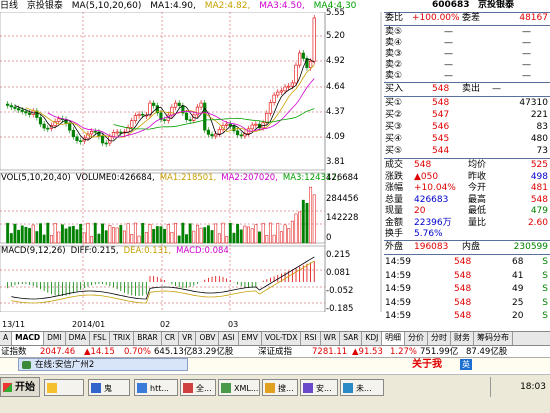 The image size is (550, 413). What do you see at coordinates (335, 112) in the screenshot?
I see `price-tick: 4.37` at bounding box center [335, 112].